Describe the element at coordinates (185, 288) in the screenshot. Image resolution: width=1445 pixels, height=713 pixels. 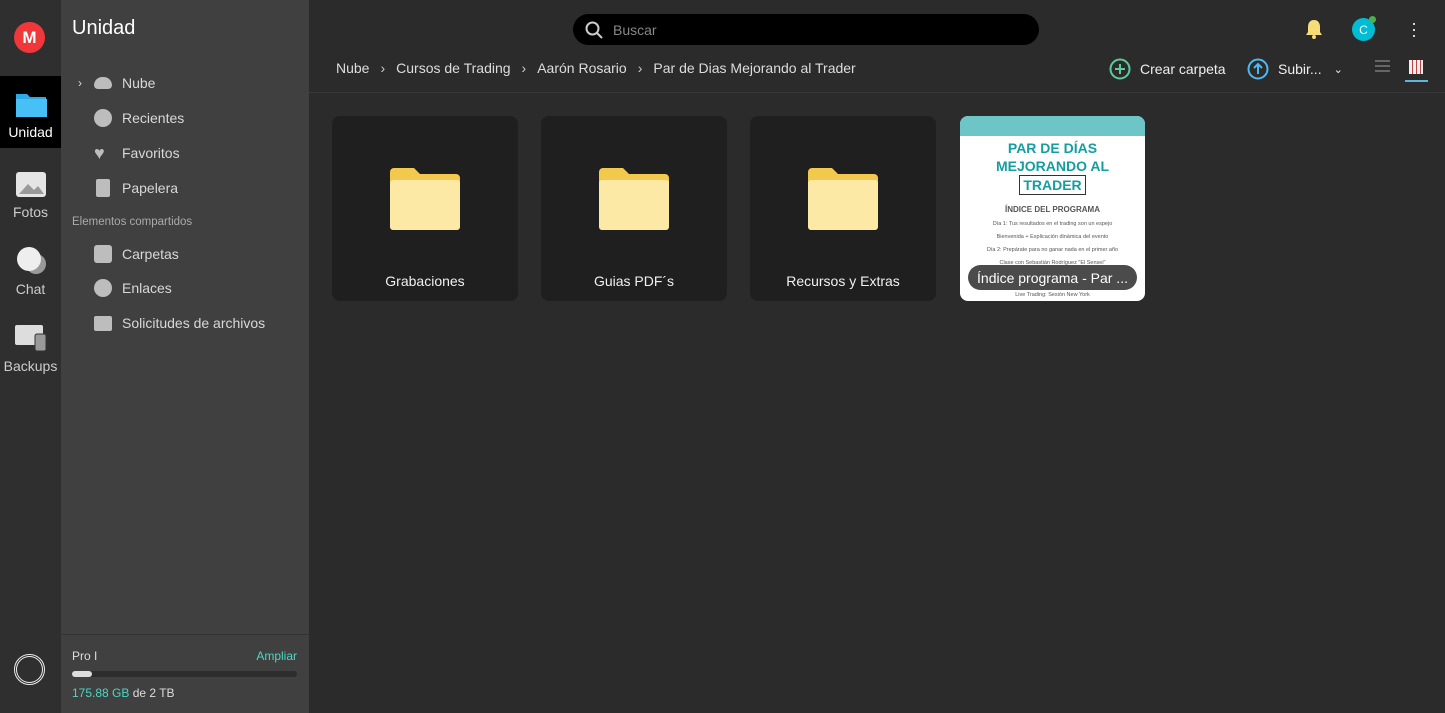
I see `sidebar-item-enlaces: Enlaces` at that location.